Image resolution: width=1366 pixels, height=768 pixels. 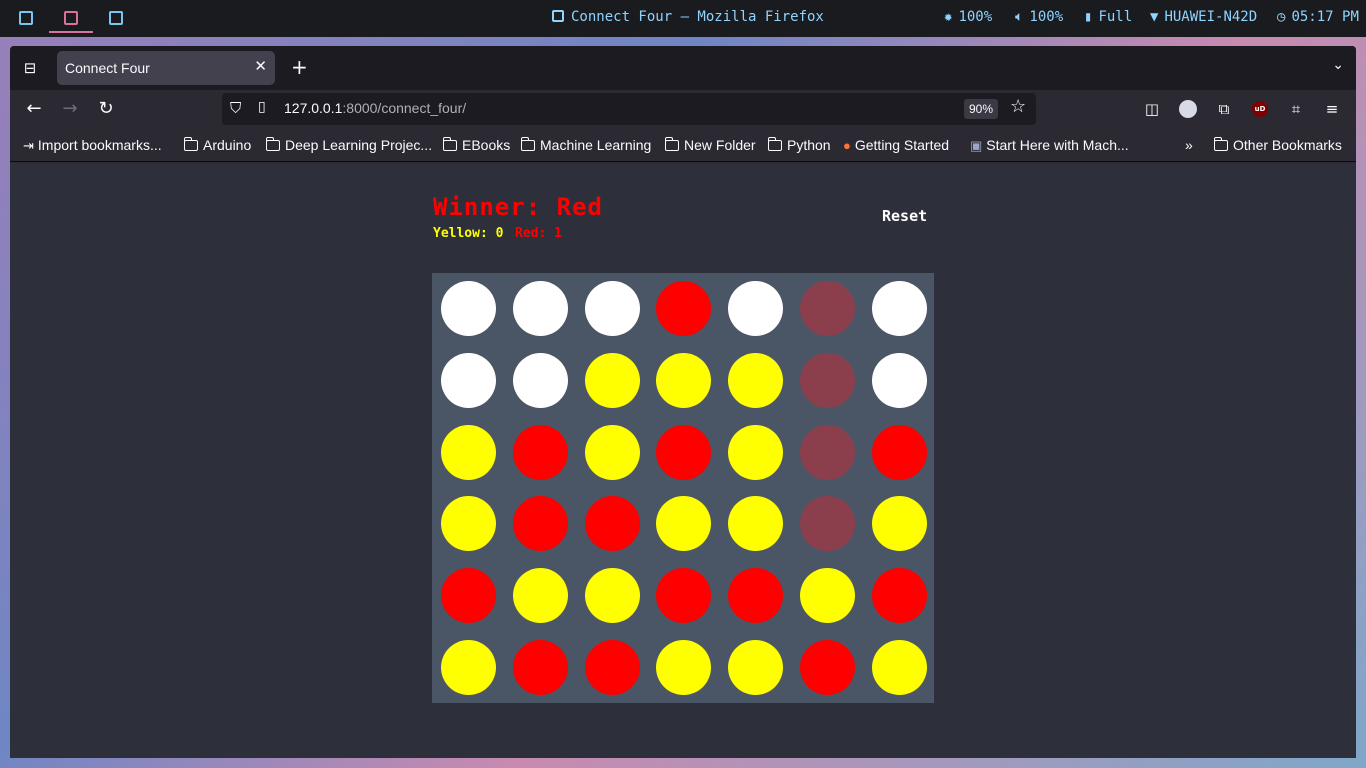 I want to click on bookmark-folder-python: Python, so click(x=799, y=145).